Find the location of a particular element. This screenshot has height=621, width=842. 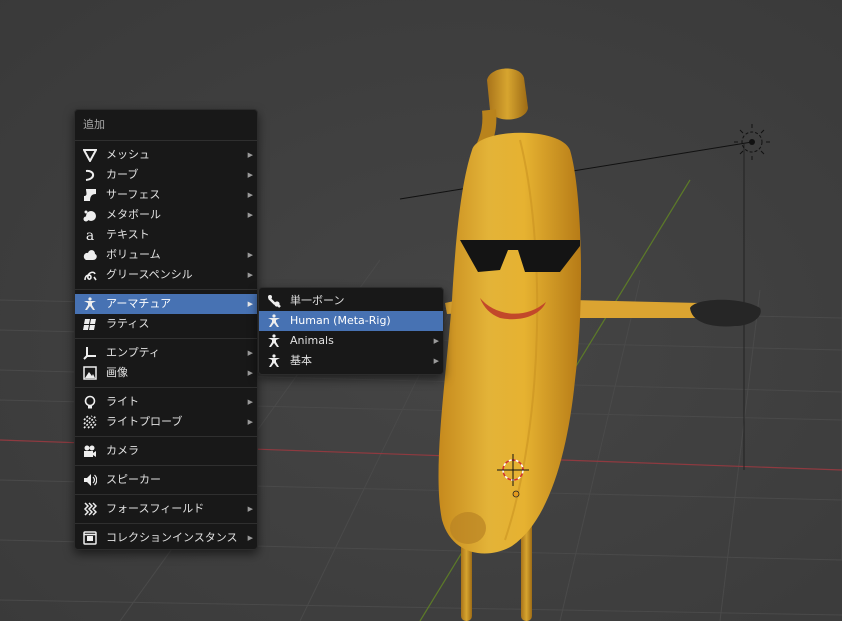

image-icon is located at coordinates (90, 373).